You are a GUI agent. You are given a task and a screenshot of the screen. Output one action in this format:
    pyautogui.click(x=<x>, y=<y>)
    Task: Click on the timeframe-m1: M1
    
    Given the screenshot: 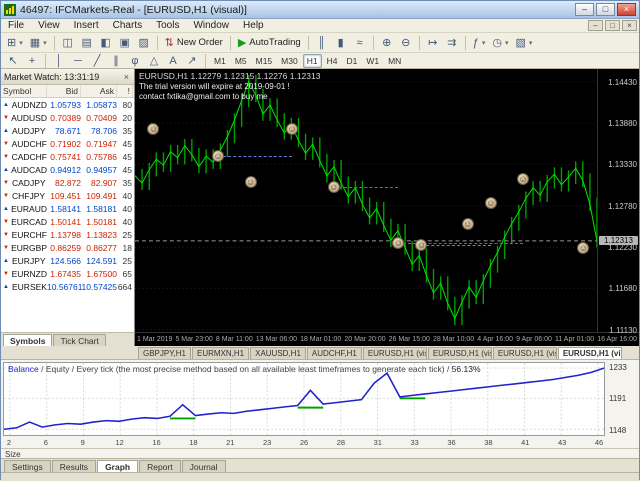 What is the action you would take?
    pyautogui.click(x=220, y=61)
    